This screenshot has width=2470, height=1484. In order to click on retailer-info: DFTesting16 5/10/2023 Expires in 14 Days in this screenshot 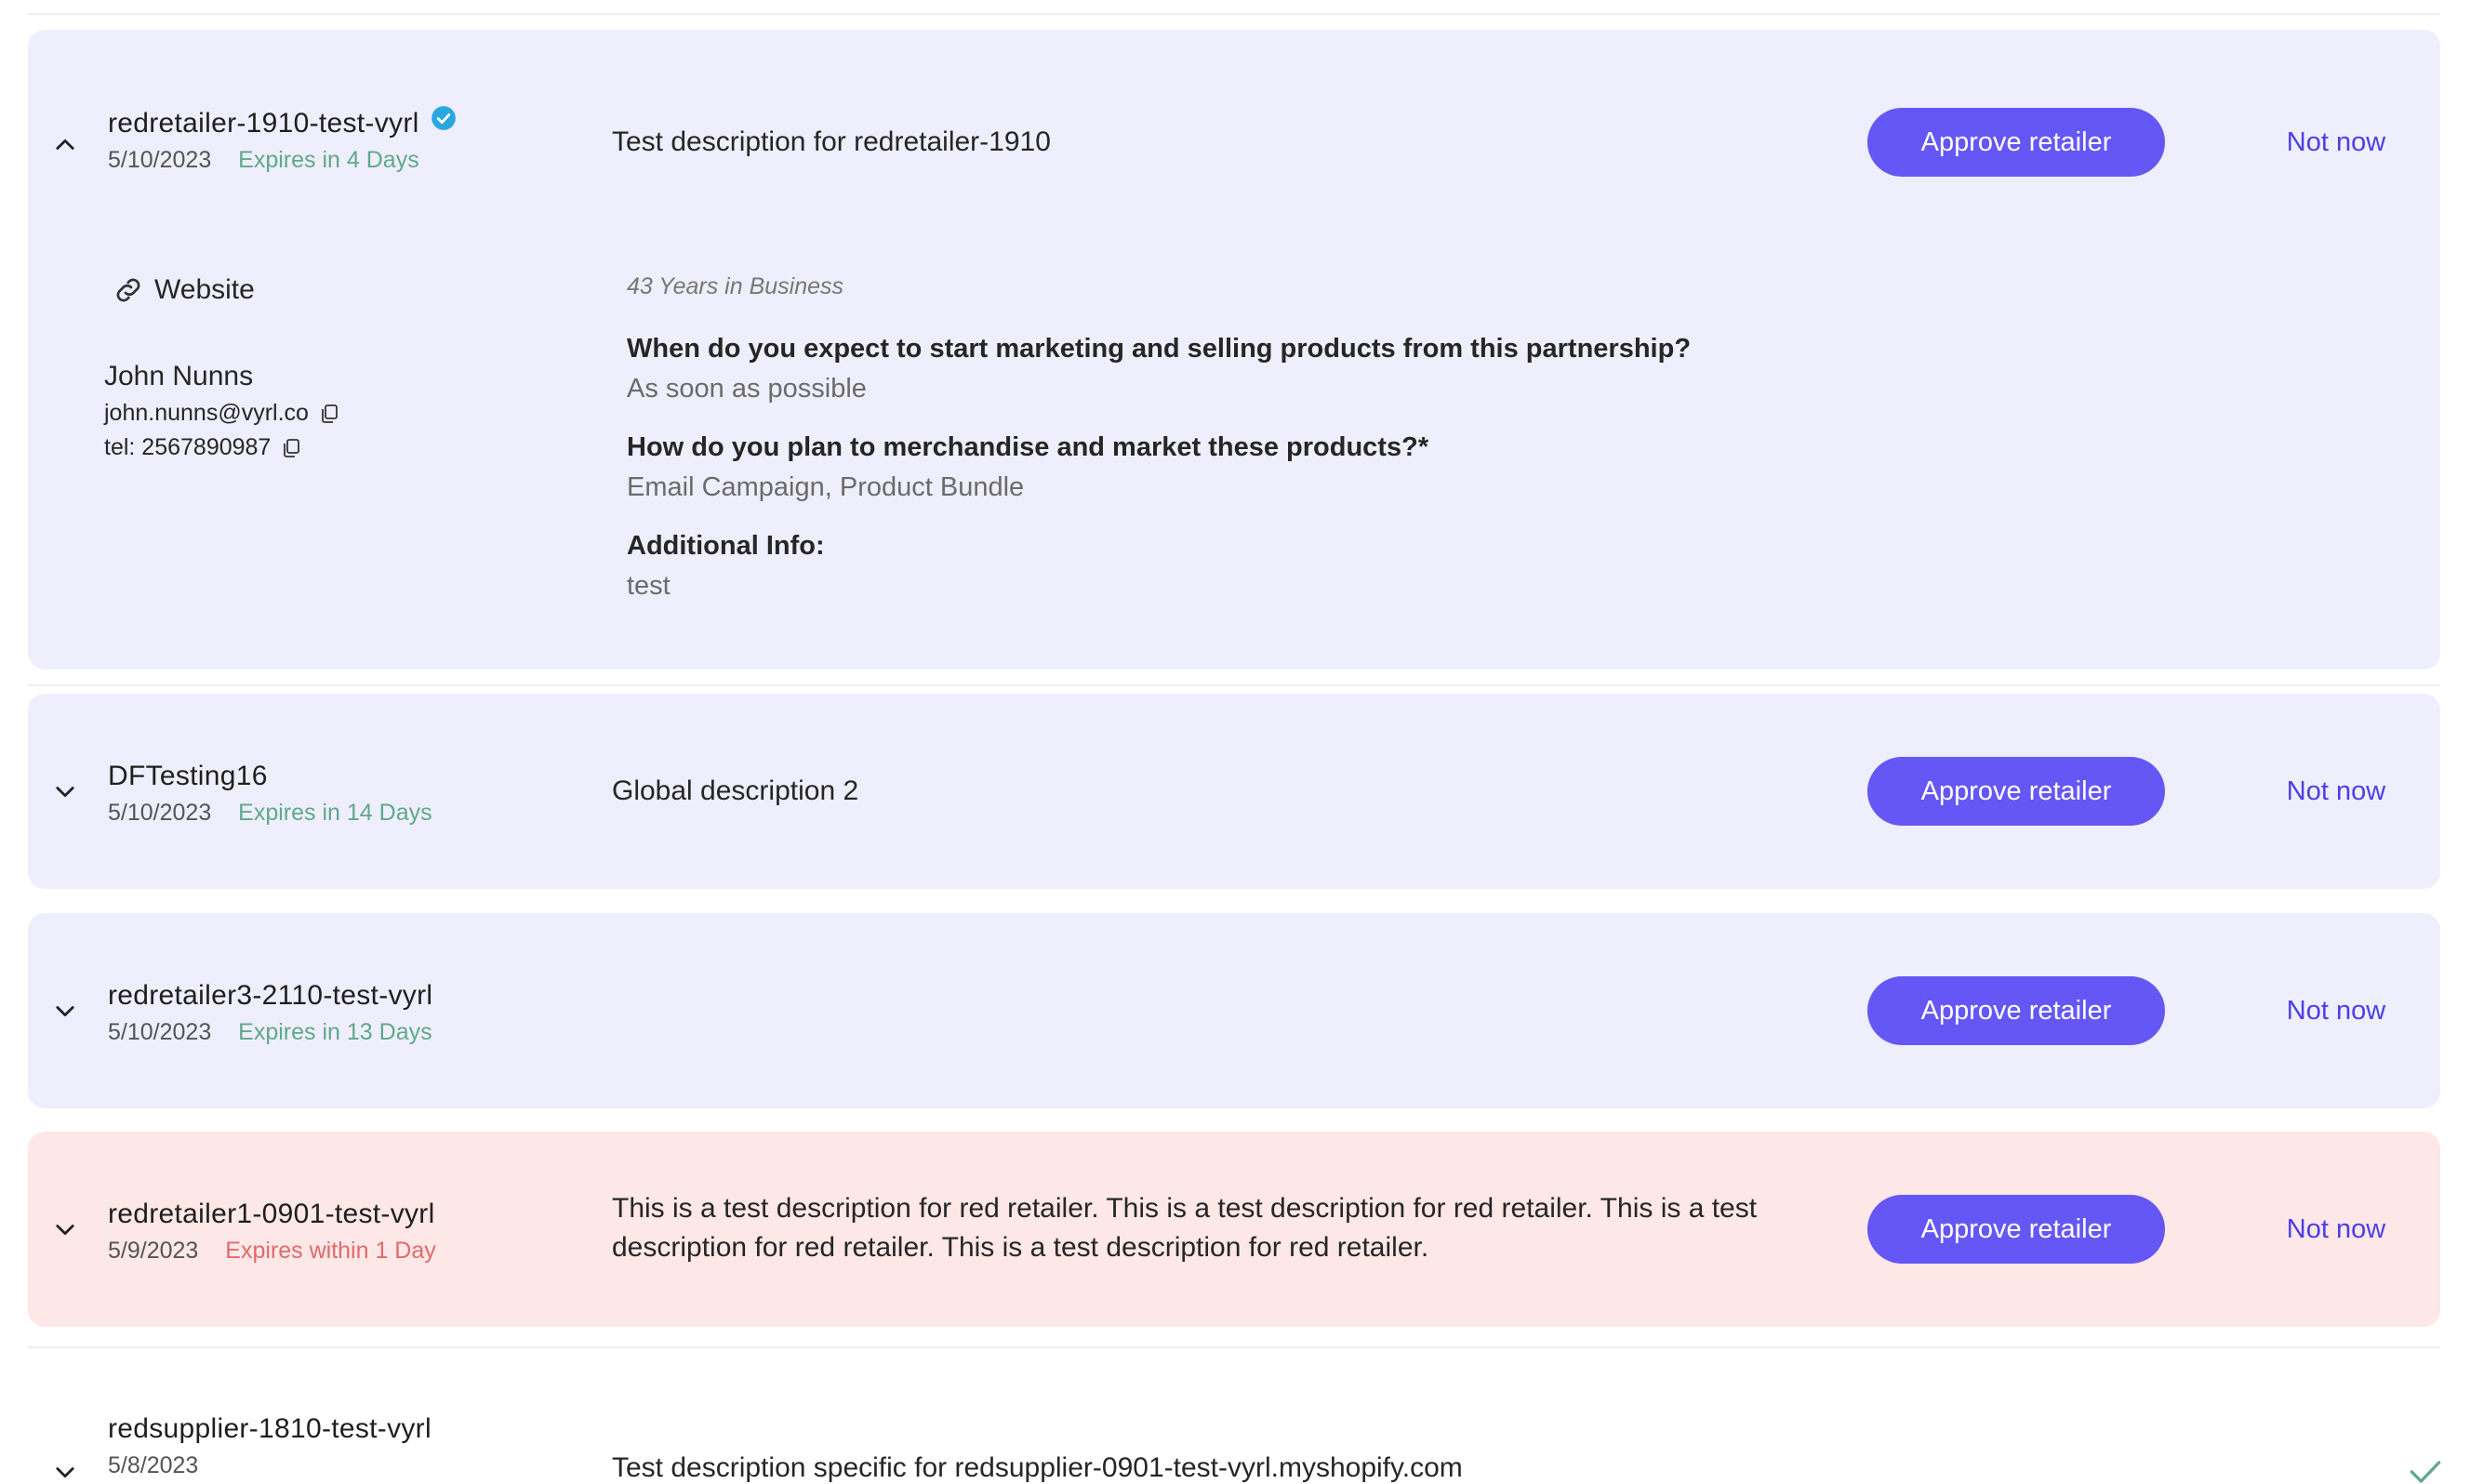, I will do `click(368, 794)`.